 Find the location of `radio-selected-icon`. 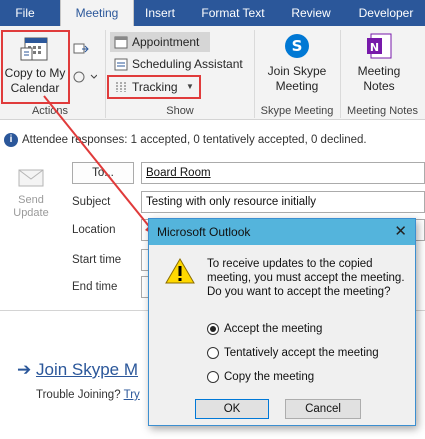

radio-selected-icon is located at coordinates (213, 329).